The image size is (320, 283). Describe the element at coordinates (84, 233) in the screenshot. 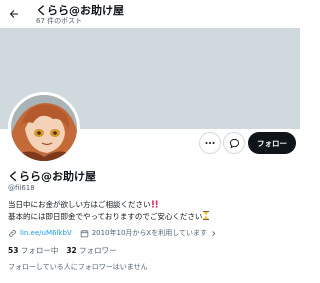

I see `calendar-icon` at that location.